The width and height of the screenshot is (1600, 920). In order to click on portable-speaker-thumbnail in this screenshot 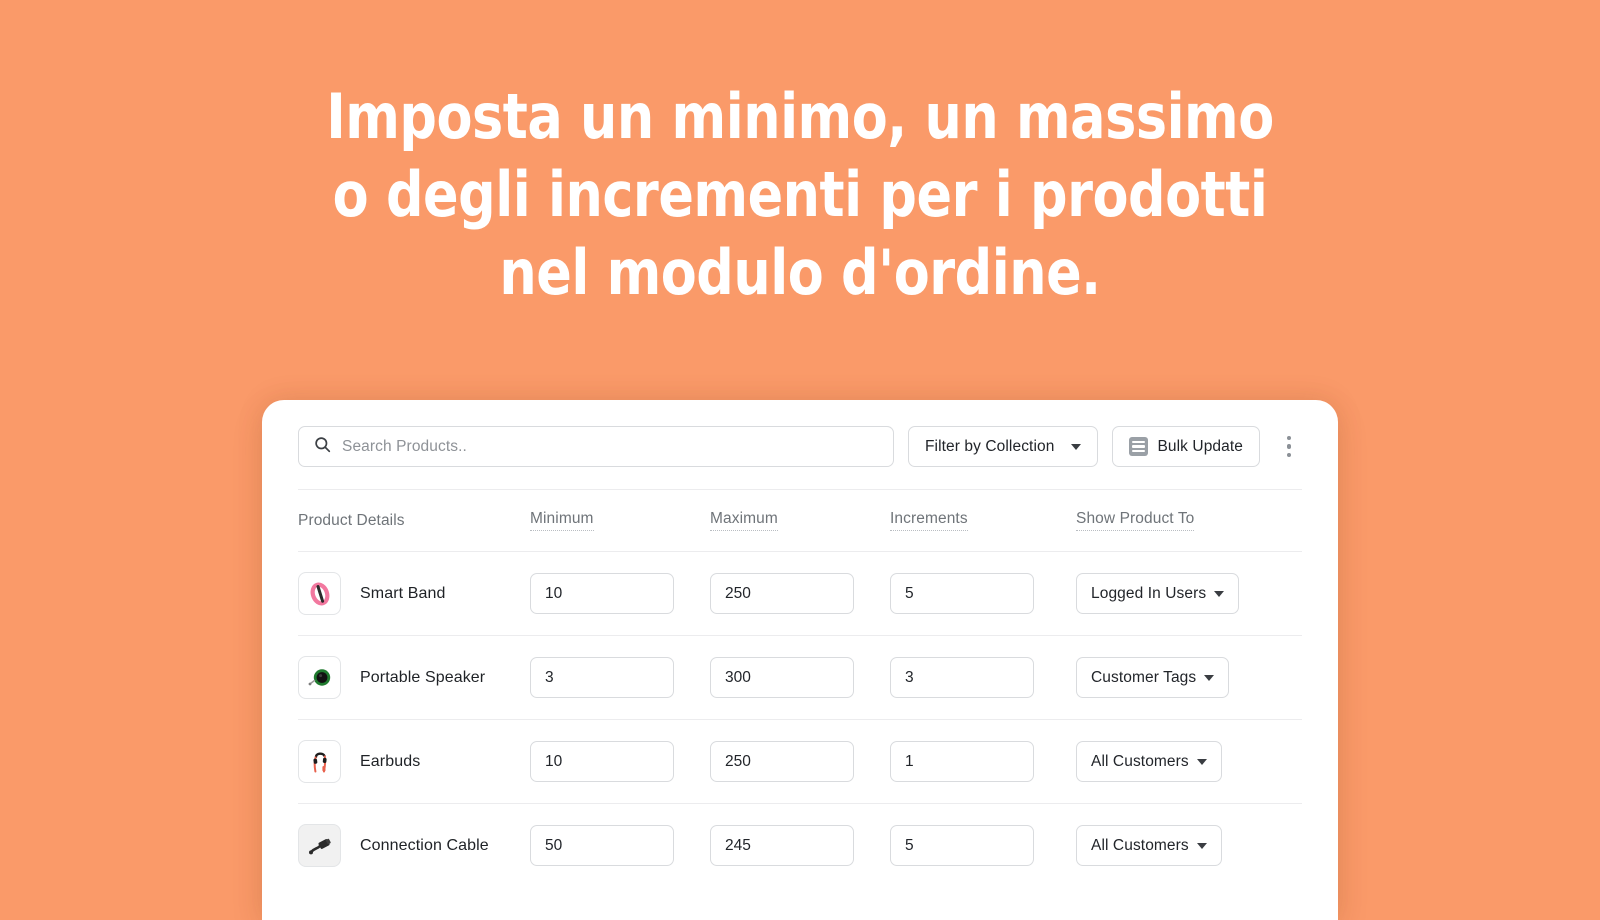, I will do `click(319, 677)`.